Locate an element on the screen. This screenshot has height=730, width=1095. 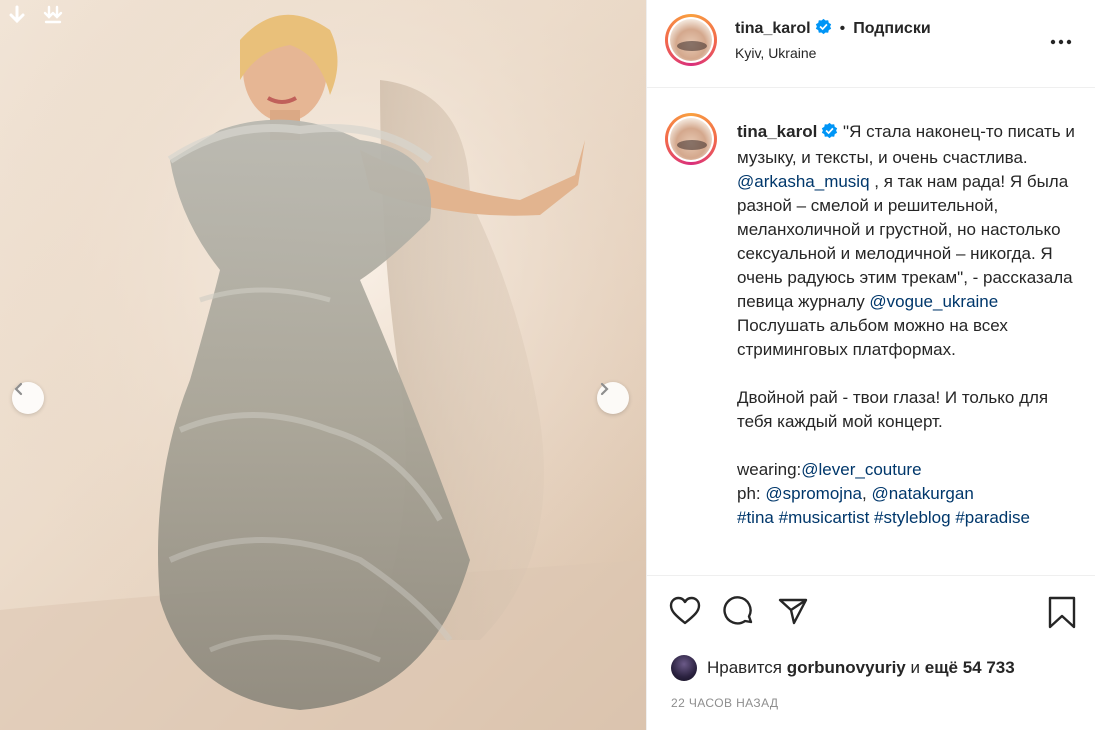
action-bar is located at coordinates (871, 610).